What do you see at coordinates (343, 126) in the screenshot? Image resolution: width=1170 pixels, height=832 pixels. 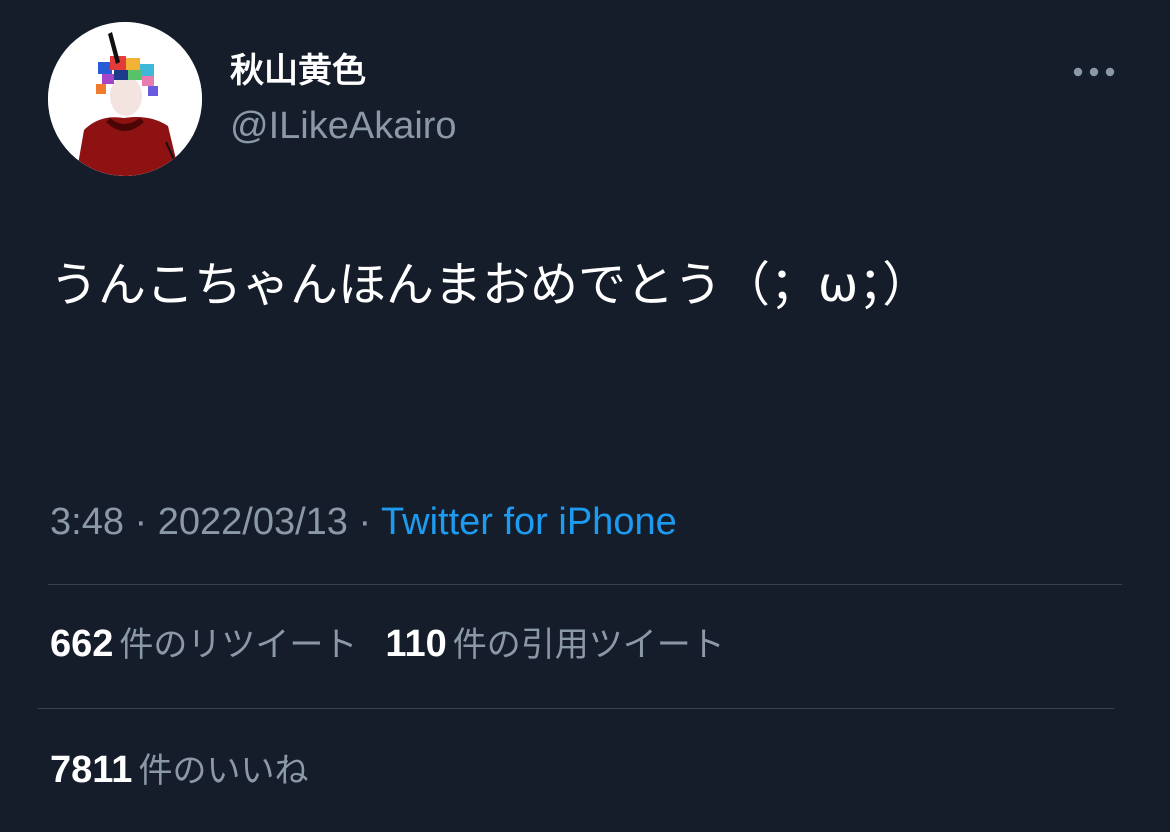 I see `user-handle: @ILikeAkairo` at bounding box center [343, 126].